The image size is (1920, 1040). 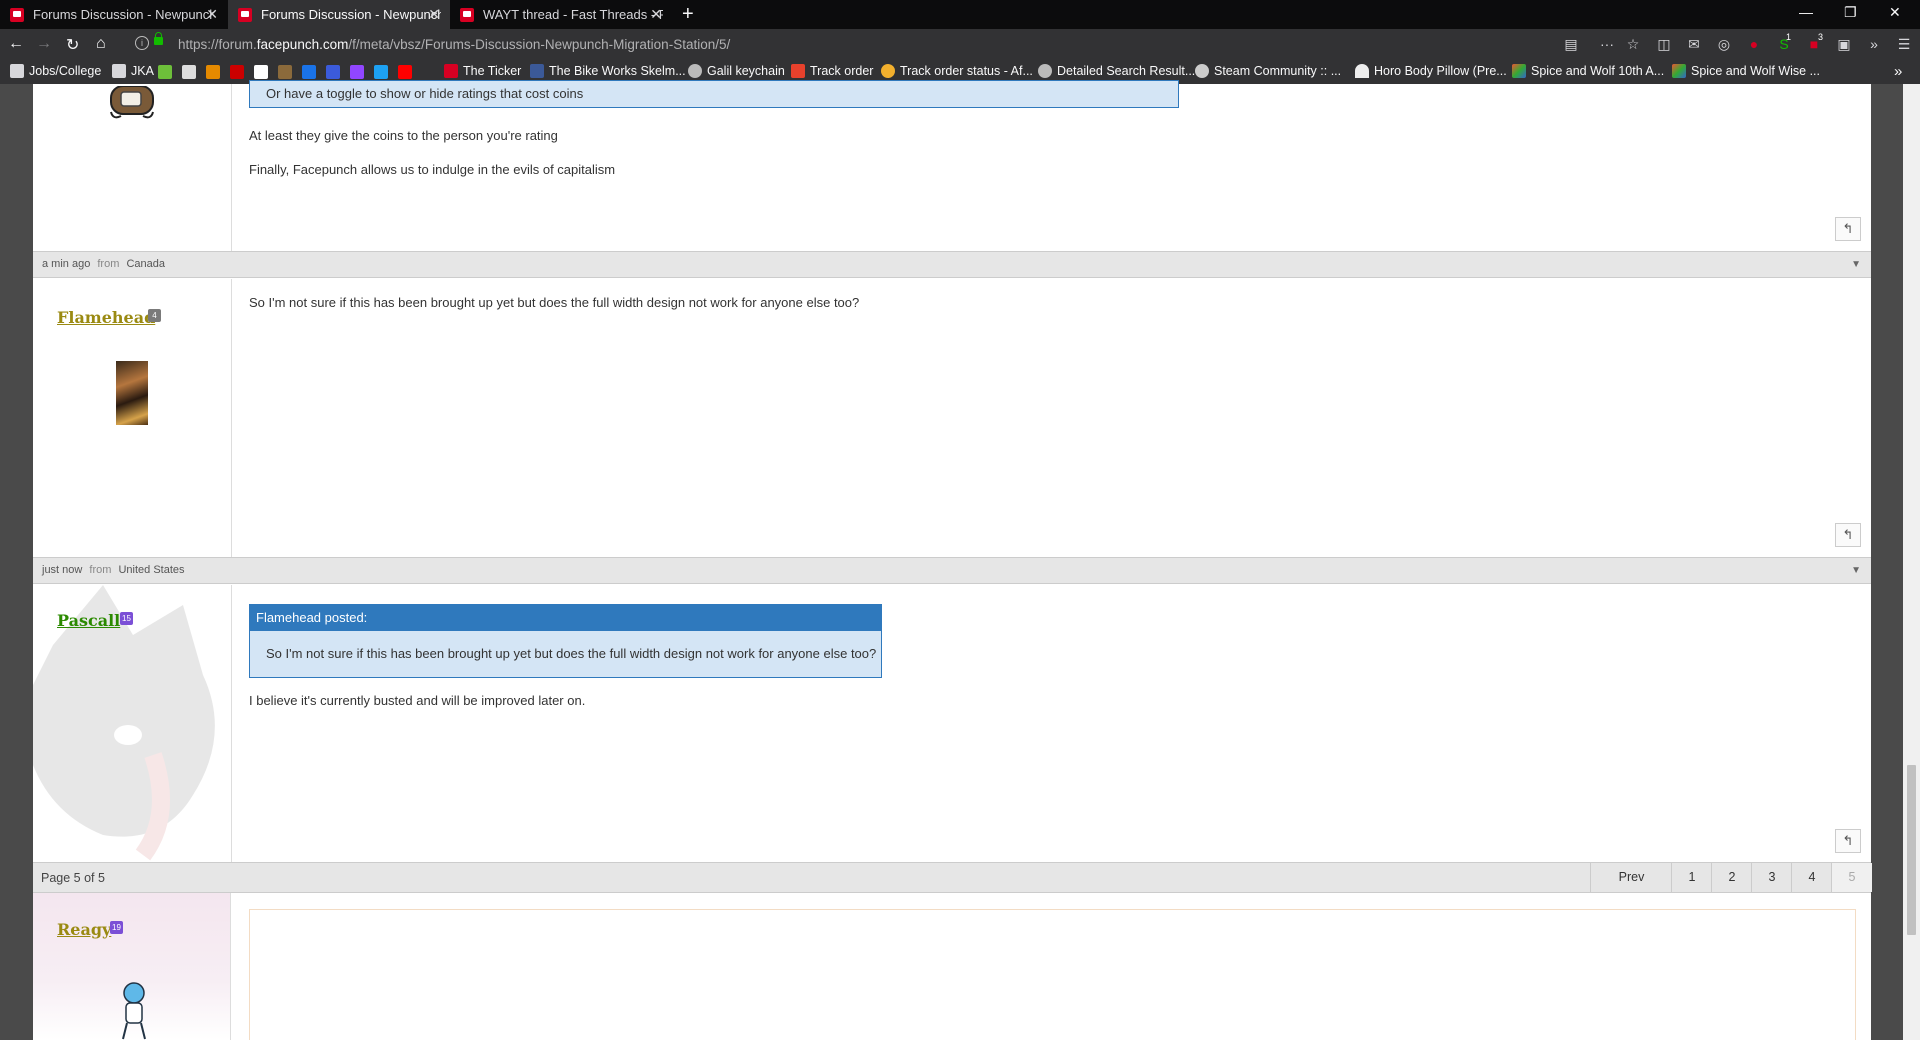 I want to click on overflow-chevron-icon: », so click(x=1874, y=44).